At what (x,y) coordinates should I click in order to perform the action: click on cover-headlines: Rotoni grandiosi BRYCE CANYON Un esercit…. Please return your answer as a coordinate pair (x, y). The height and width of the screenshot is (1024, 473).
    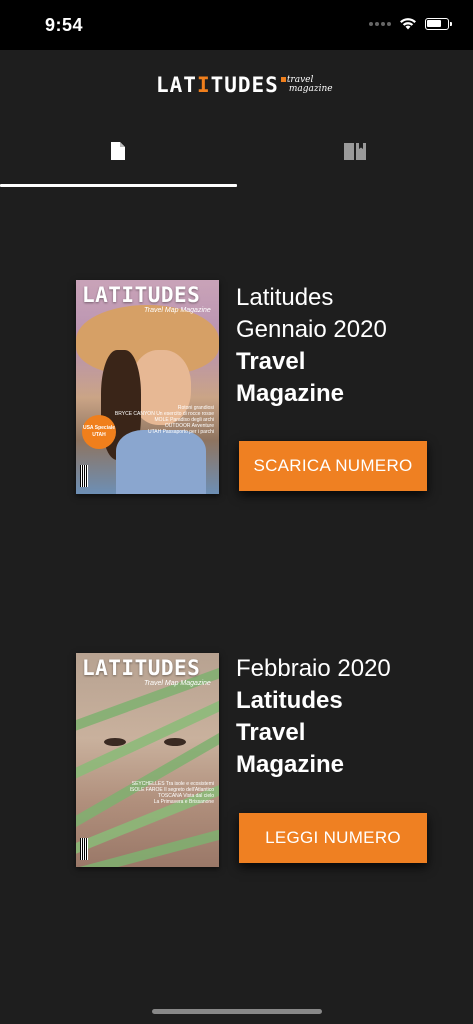
    Looking at the image, I should click on (164, 420).